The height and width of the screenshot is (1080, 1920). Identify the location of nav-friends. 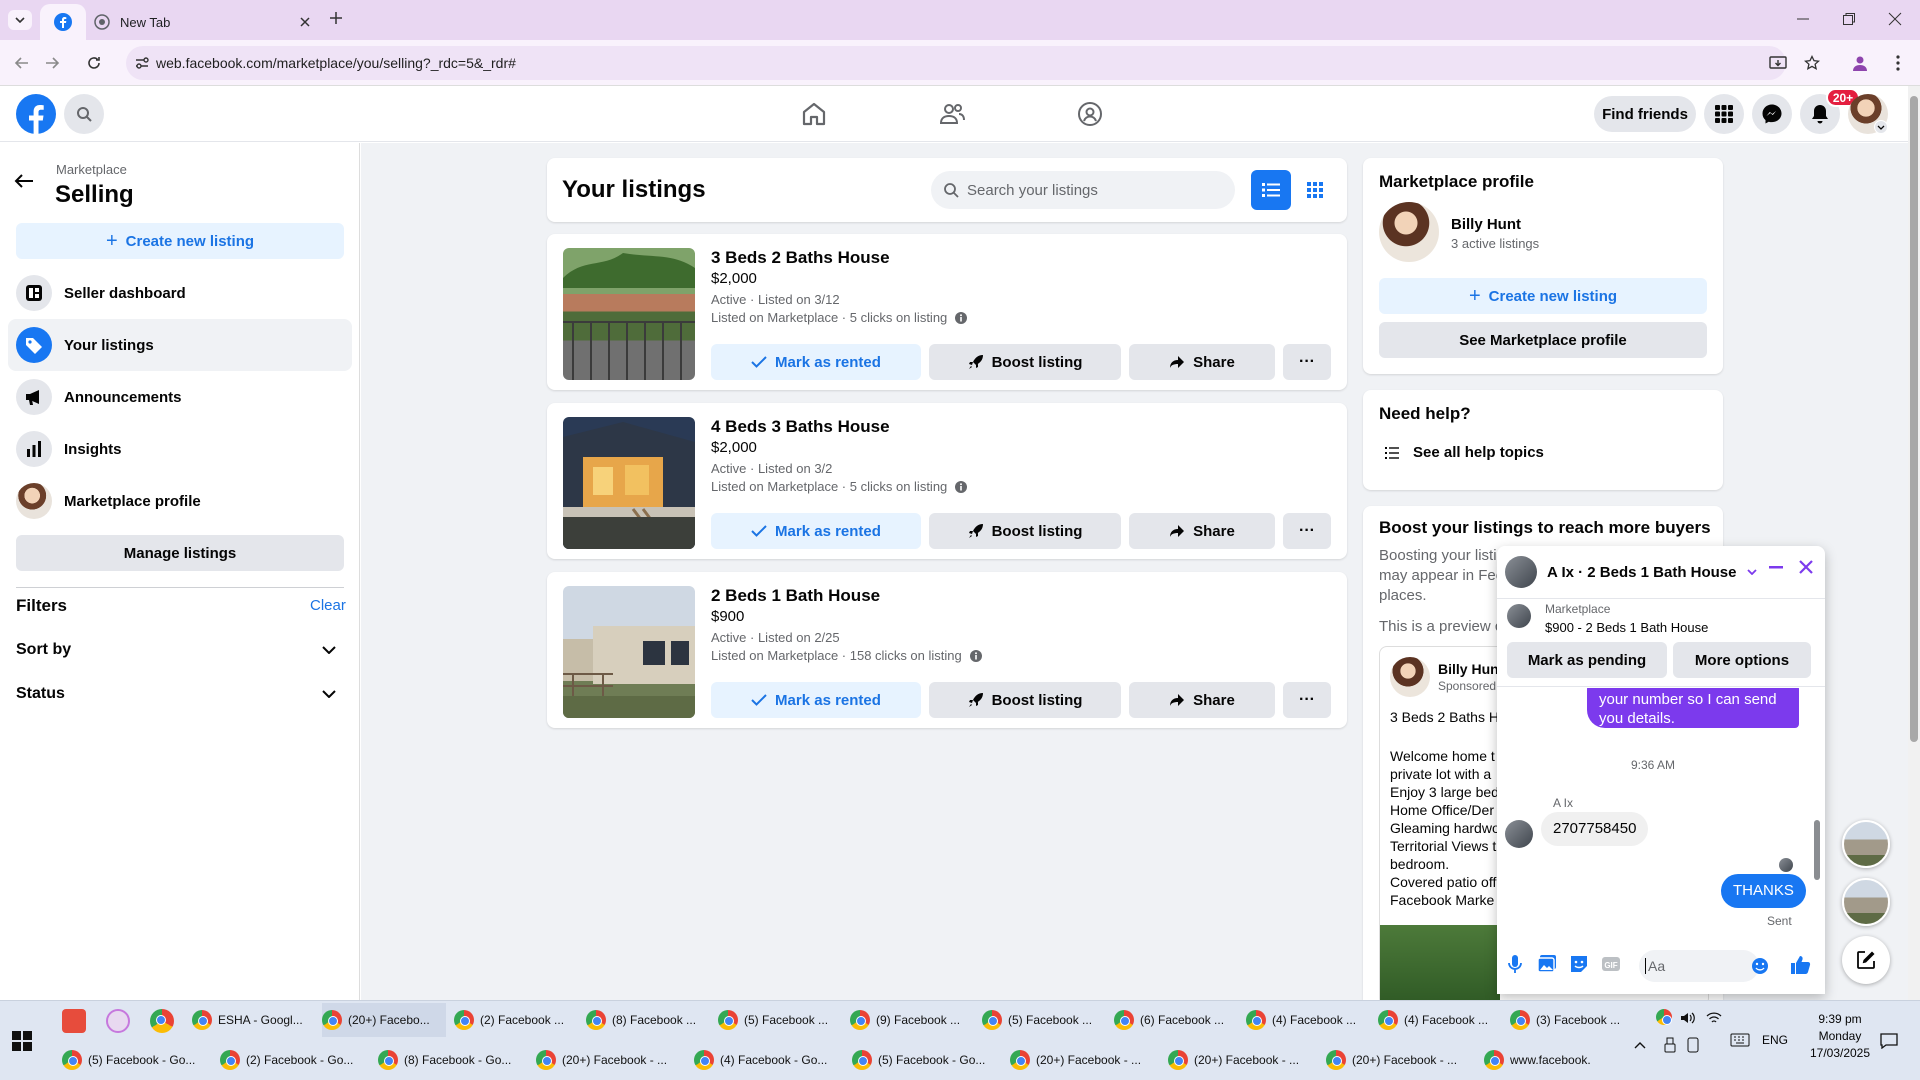
(952, 114).